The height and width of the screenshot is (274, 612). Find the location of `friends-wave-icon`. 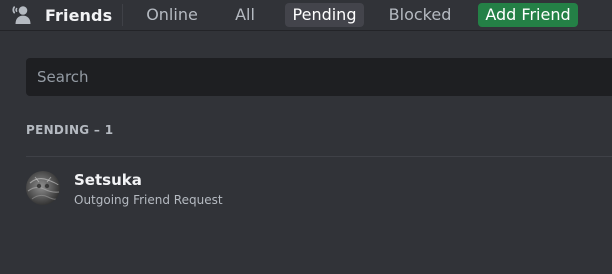

friends-wave-icon is located at coordinates (24, 15).